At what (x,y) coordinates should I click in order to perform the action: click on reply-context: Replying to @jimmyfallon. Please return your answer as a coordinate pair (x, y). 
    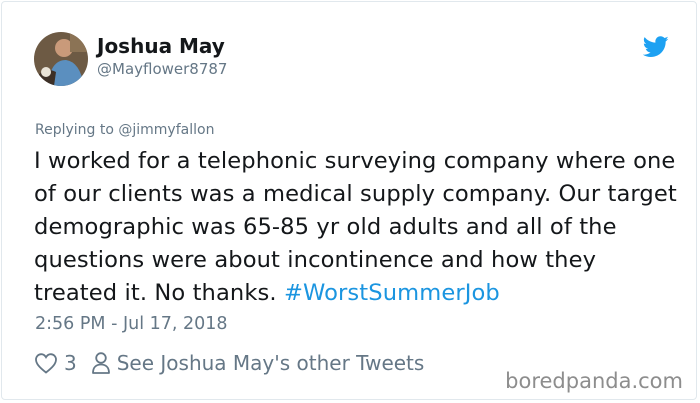
    Looking at the image, I should click on (124, 130).